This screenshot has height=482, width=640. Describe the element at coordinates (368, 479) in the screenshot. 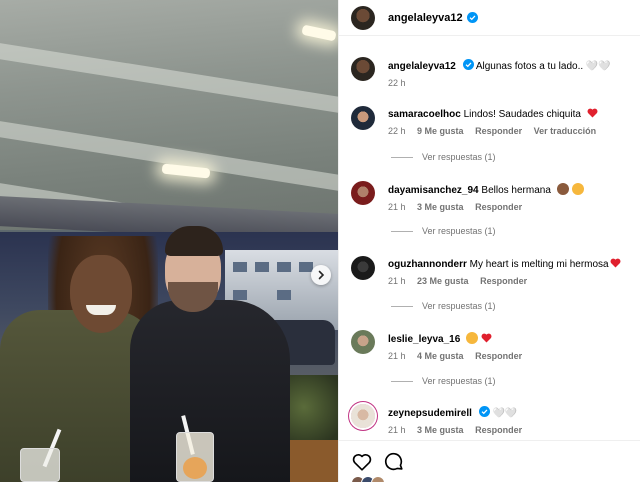

I see `liker-avatars` at that location.